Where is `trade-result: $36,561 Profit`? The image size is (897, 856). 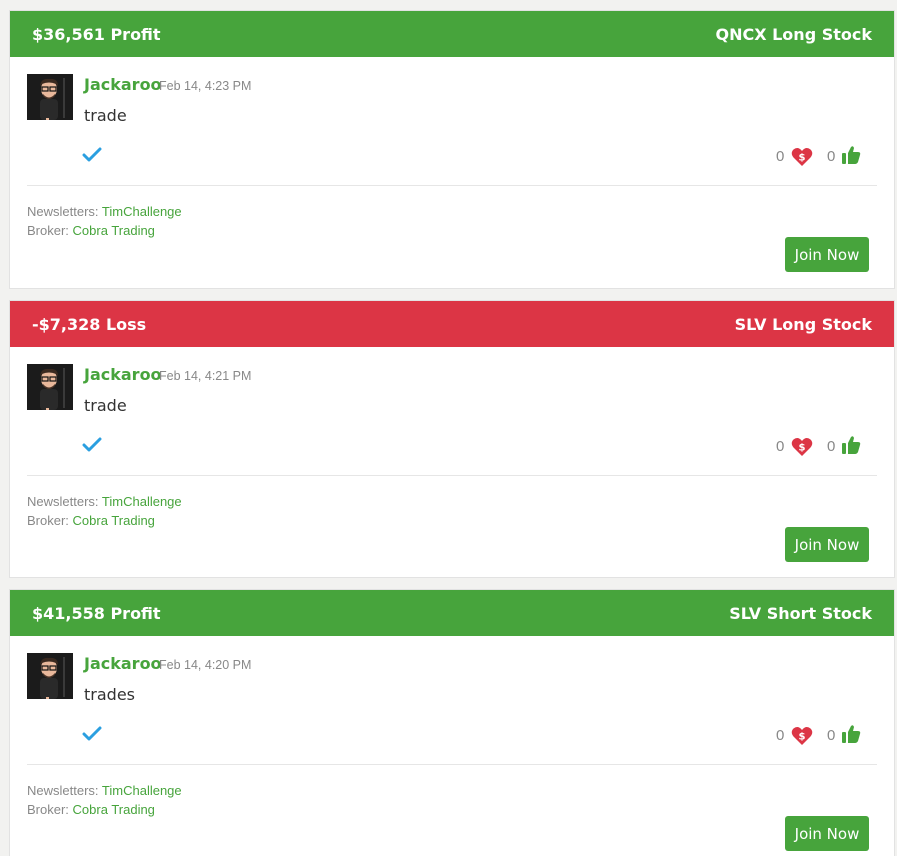
trade-result: $36,561 Profit is located at coordinates (96, 34).